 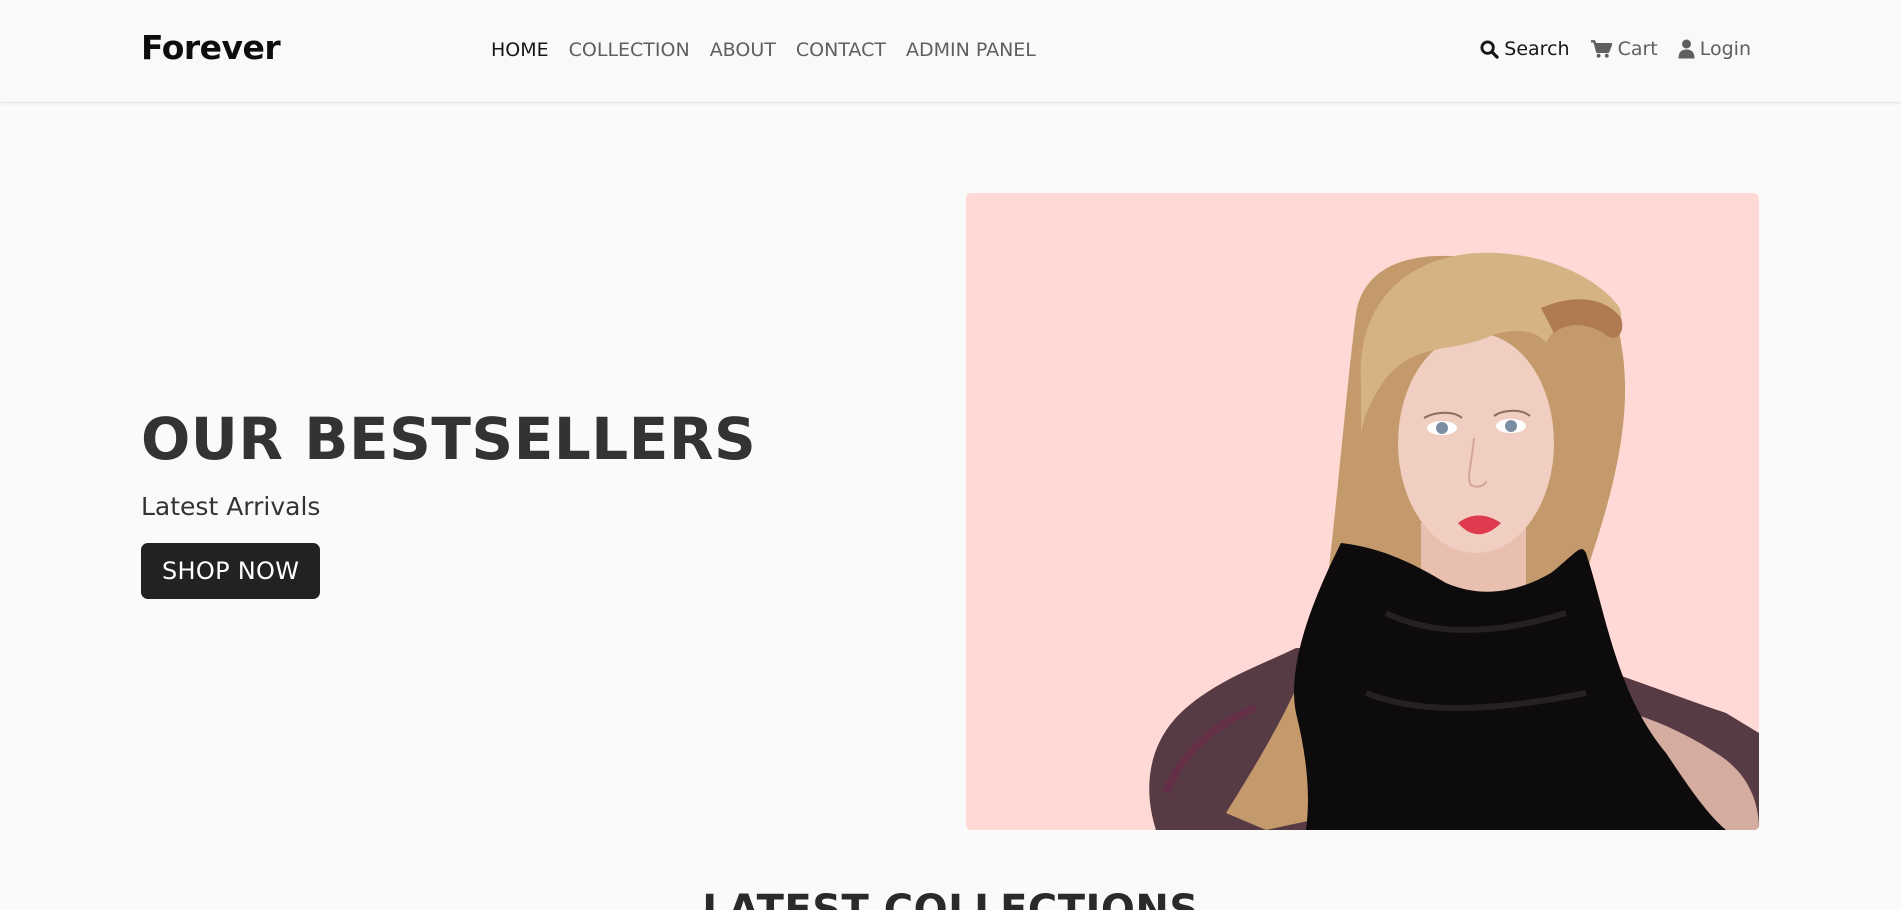 I want to click on nav-link-about: ABOUT, so click(x=743, y=50).